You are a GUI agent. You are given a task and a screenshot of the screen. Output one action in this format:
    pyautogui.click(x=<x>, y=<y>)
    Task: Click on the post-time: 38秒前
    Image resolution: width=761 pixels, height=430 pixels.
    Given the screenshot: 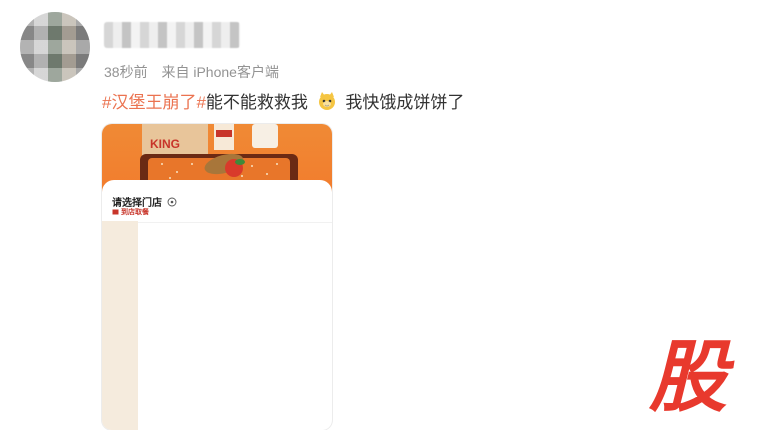 What is the action you would take?
    pyautogui.click(x=126, y=72)
    